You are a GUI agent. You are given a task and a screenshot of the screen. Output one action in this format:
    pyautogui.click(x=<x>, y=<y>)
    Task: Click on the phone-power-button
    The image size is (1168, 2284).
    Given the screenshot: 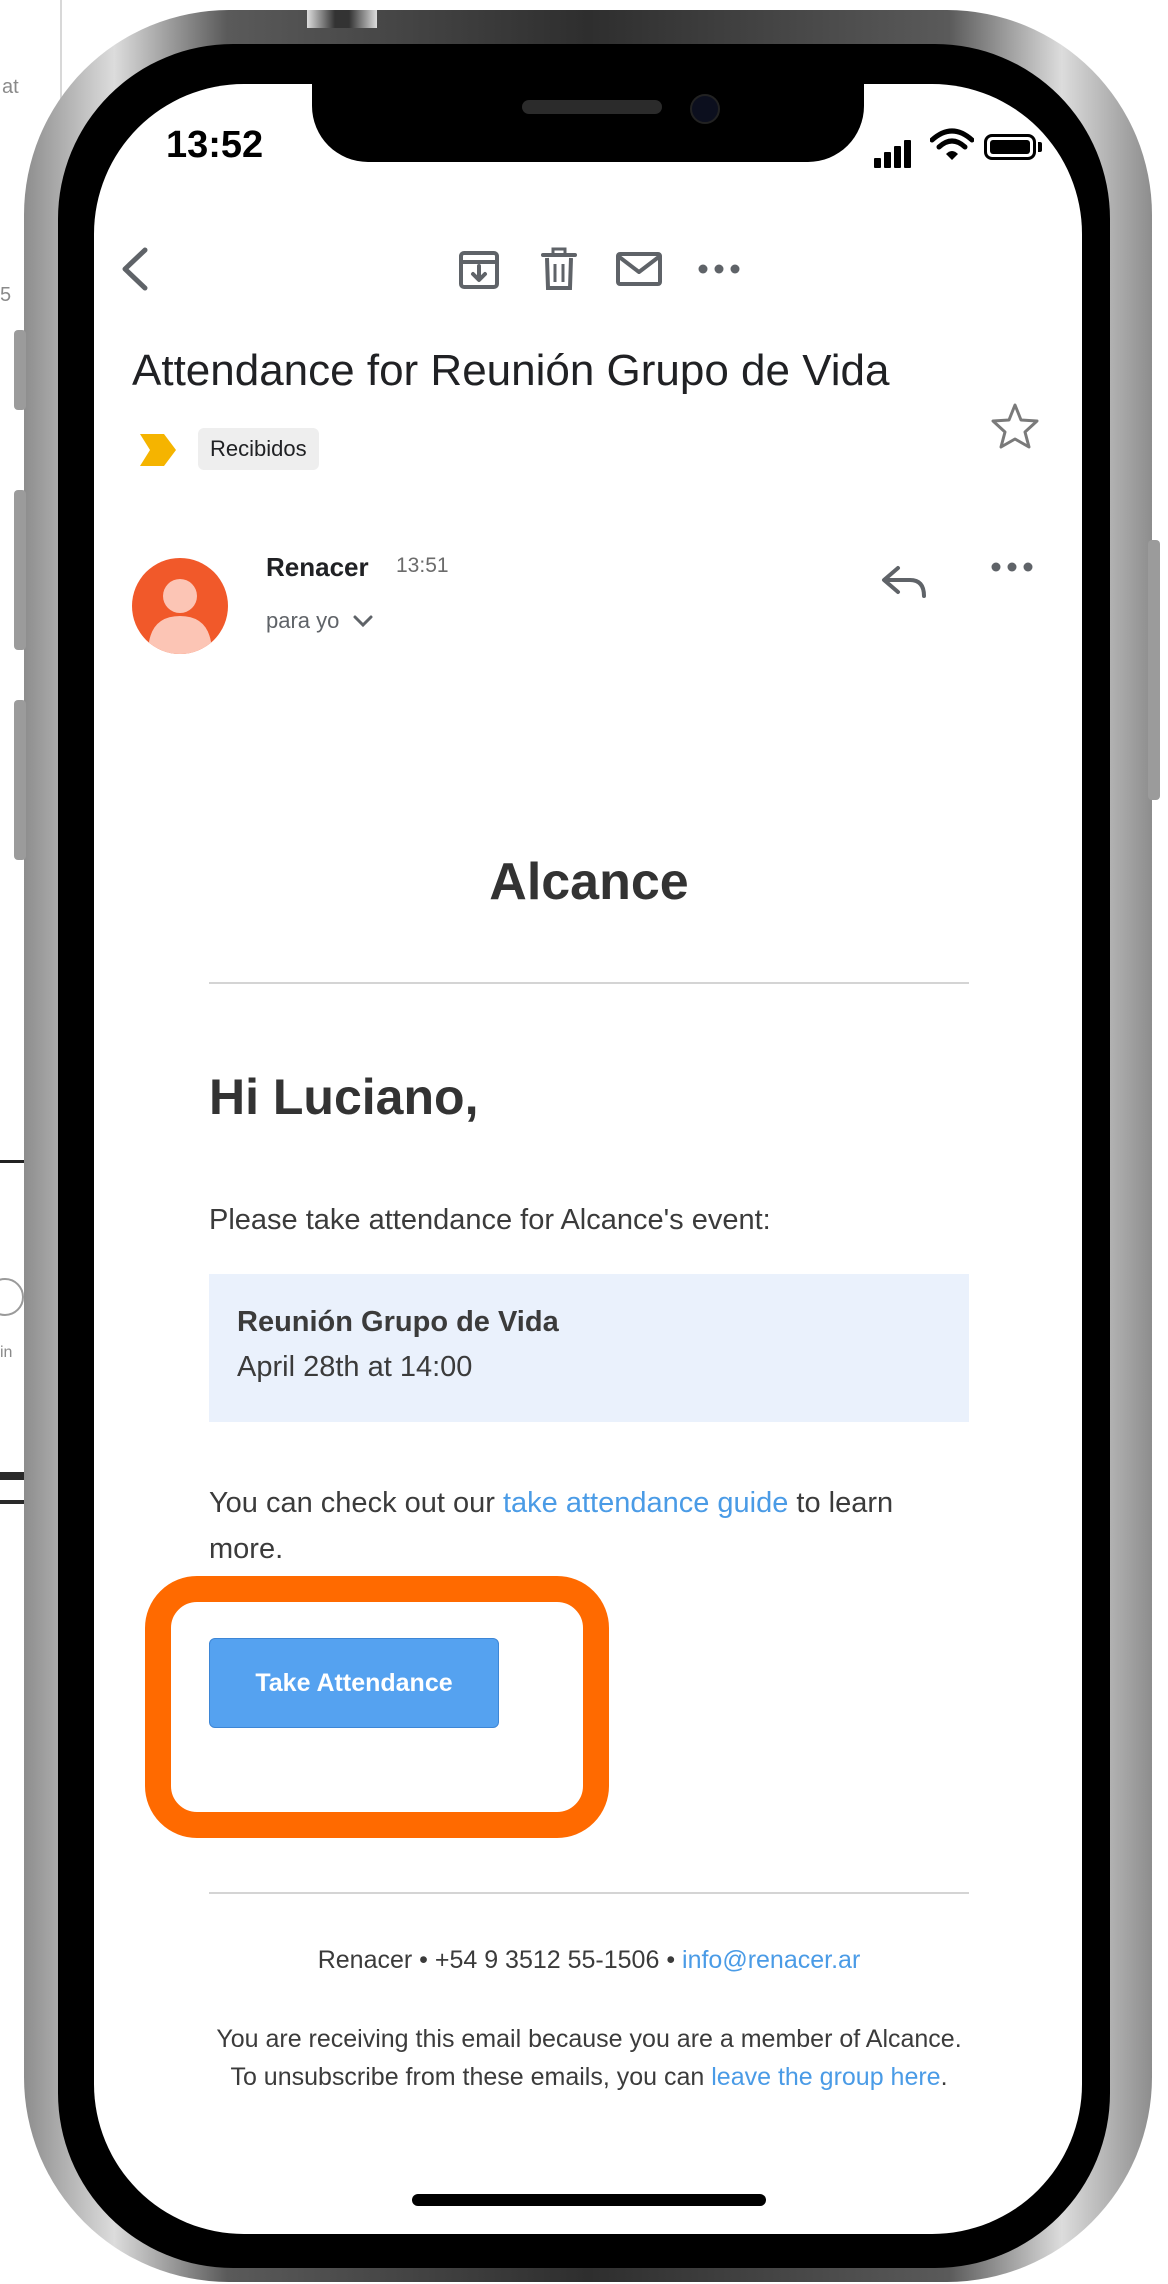 What is the action you would take?
    pyautogui.click(x=1154, y=670)
    